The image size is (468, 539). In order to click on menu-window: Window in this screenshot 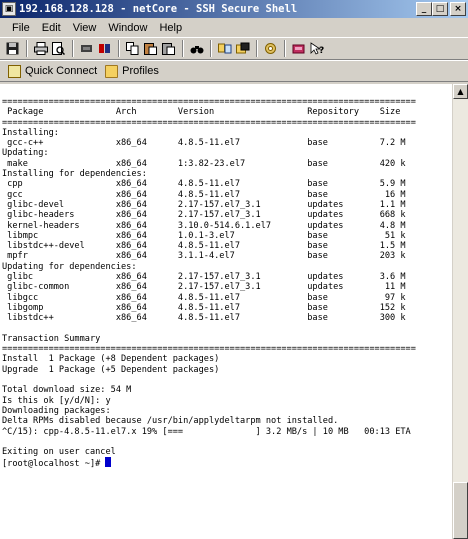, I will do `click(127, 28)`.